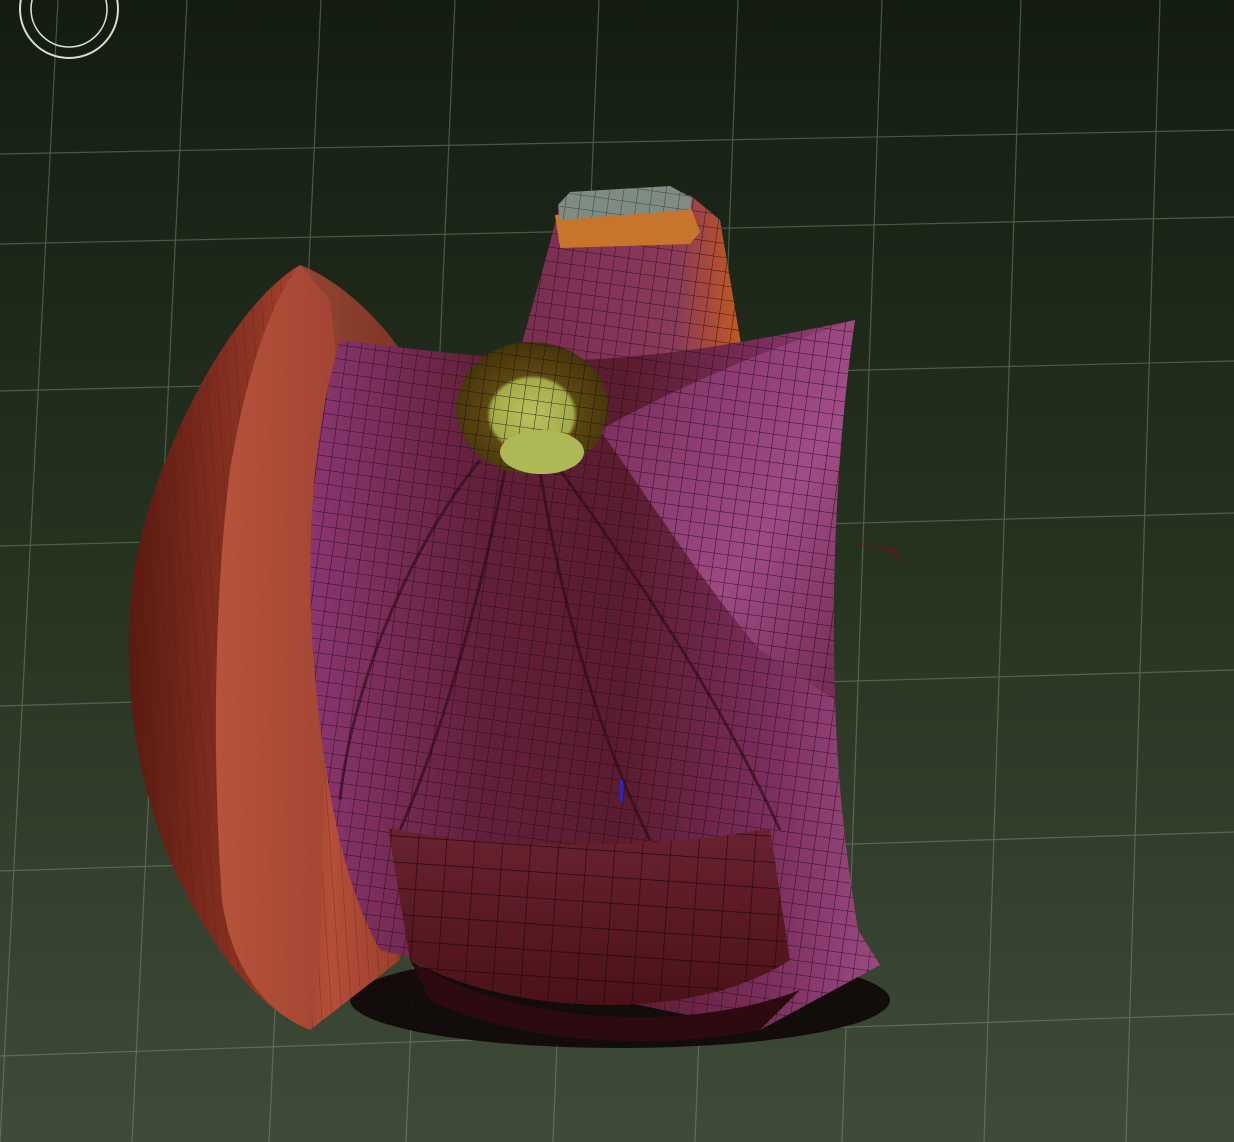  What do you see at coordinates (69, 30) in the screenshot?
I see `orbit-ring-icon` at bounding box center [69, 30].